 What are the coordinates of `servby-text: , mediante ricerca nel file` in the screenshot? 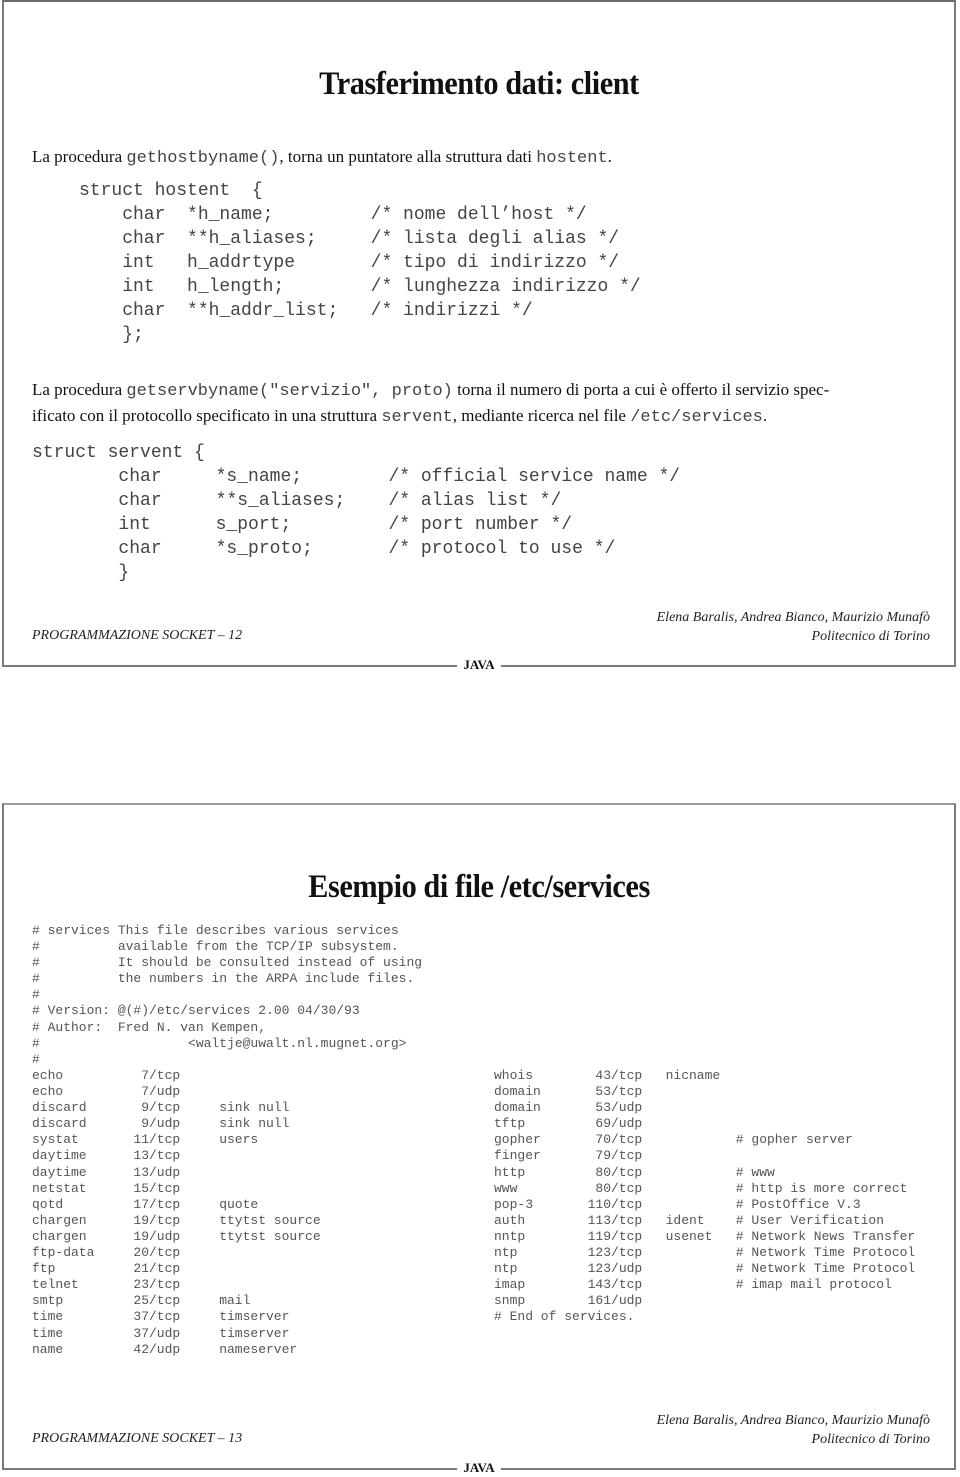 It's located at (541, 415).